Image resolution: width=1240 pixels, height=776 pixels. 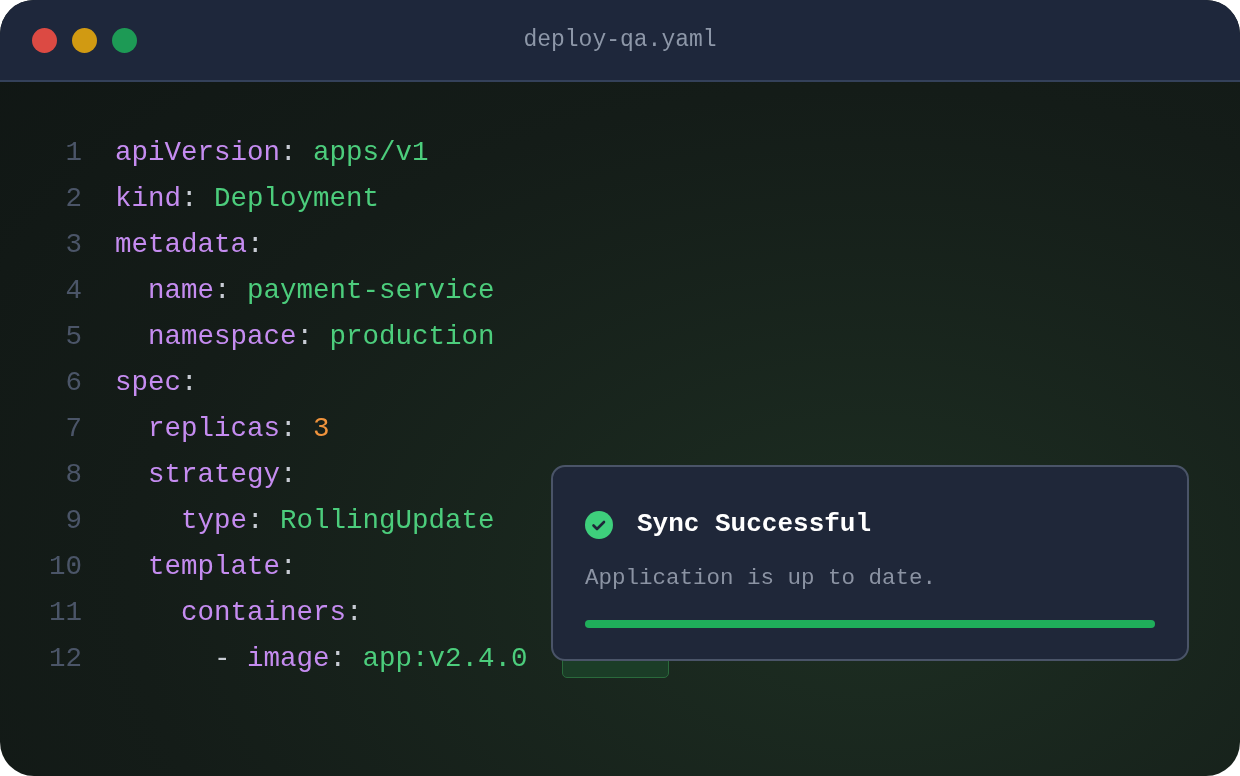 I want to click on code-line: containers:, so click(x=271, y=613).